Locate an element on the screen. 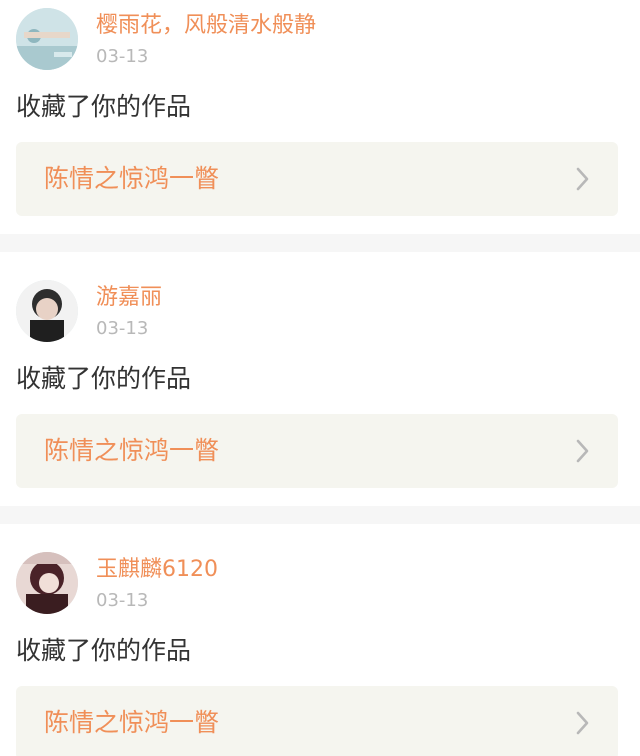 This screenshot has height=756, width=640. username: 游嘉丽 is located at coordinates (129, 298).